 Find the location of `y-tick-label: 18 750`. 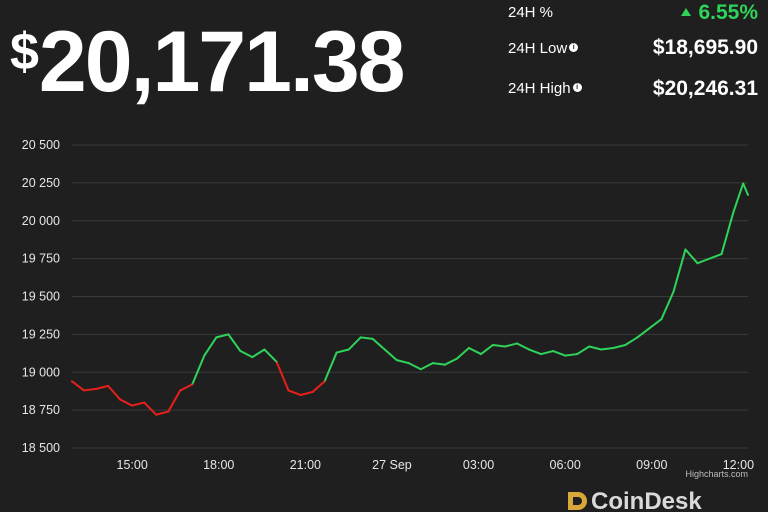

y-tick-label: 18 750 is located at coordinates (41, 410).